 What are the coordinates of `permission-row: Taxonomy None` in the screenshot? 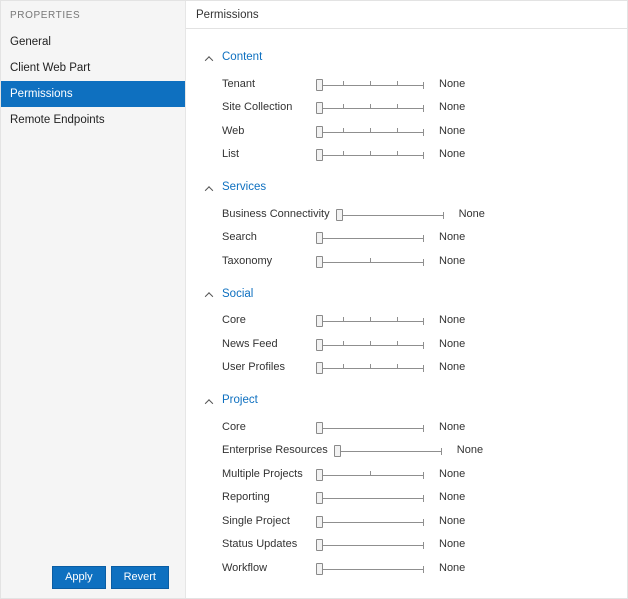 It's located at (416, 261).